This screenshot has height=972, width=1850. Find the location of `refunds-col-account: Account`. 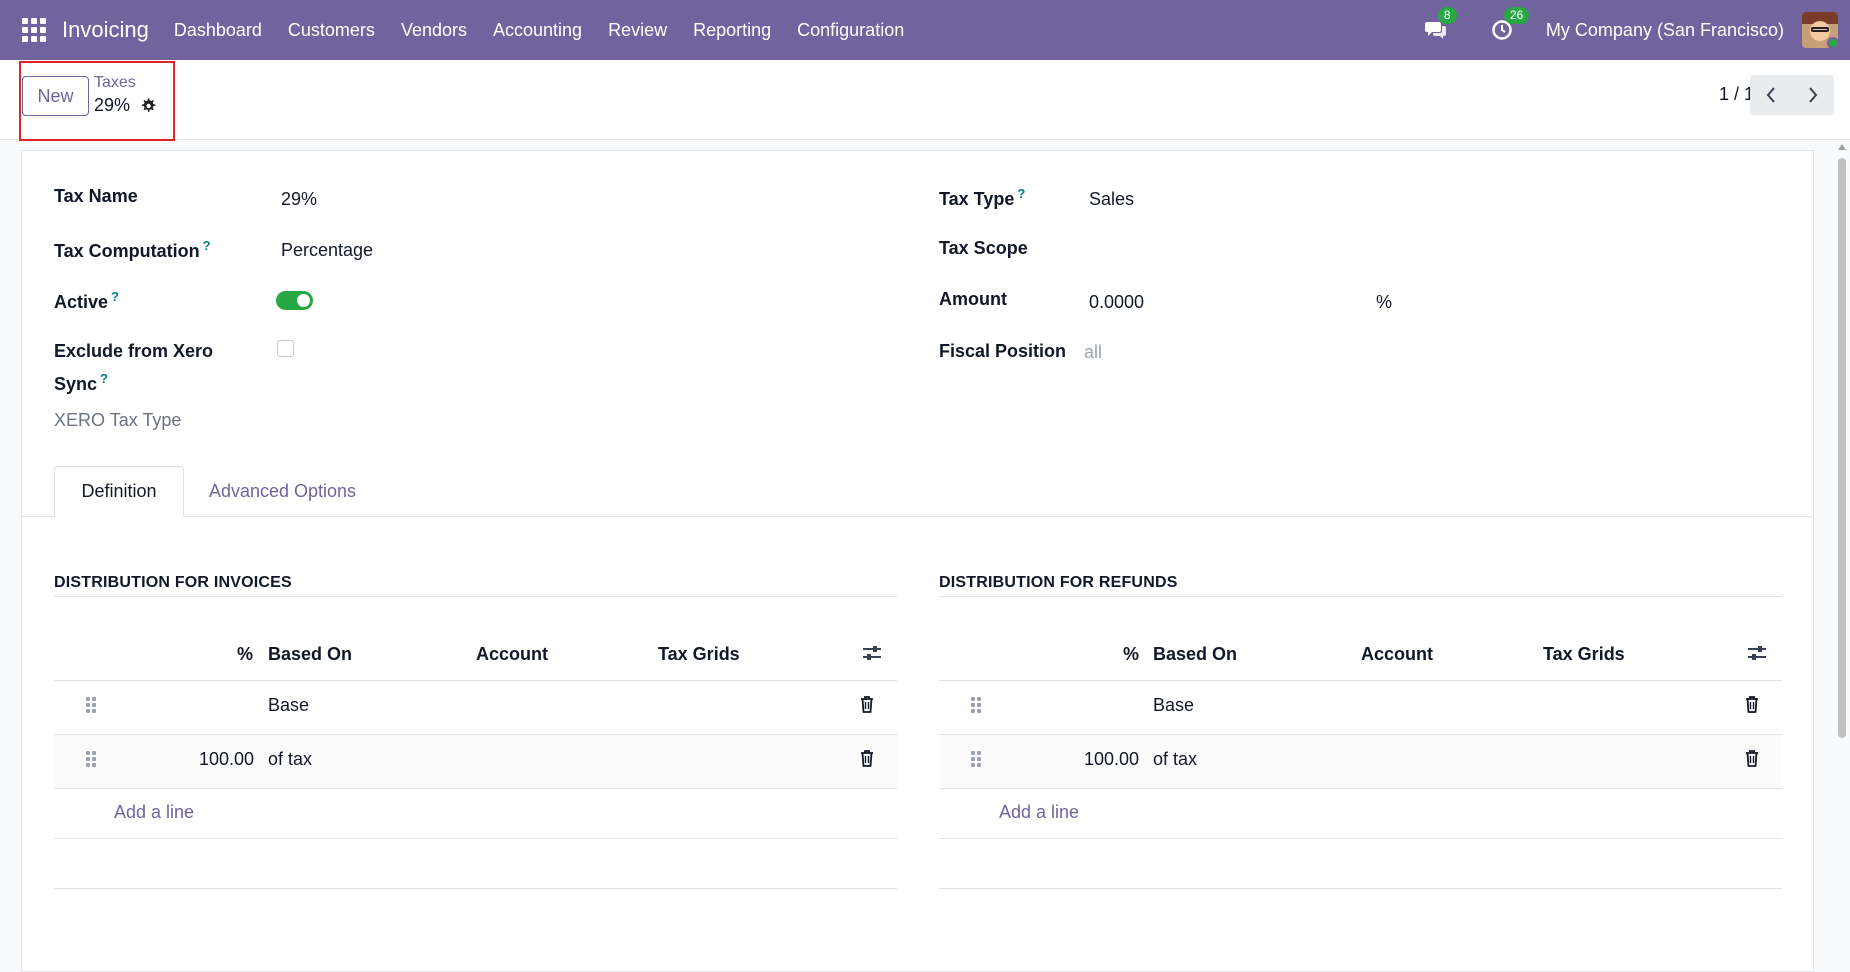

refunds-col-account: Account is located at coordinates (1397, 654).